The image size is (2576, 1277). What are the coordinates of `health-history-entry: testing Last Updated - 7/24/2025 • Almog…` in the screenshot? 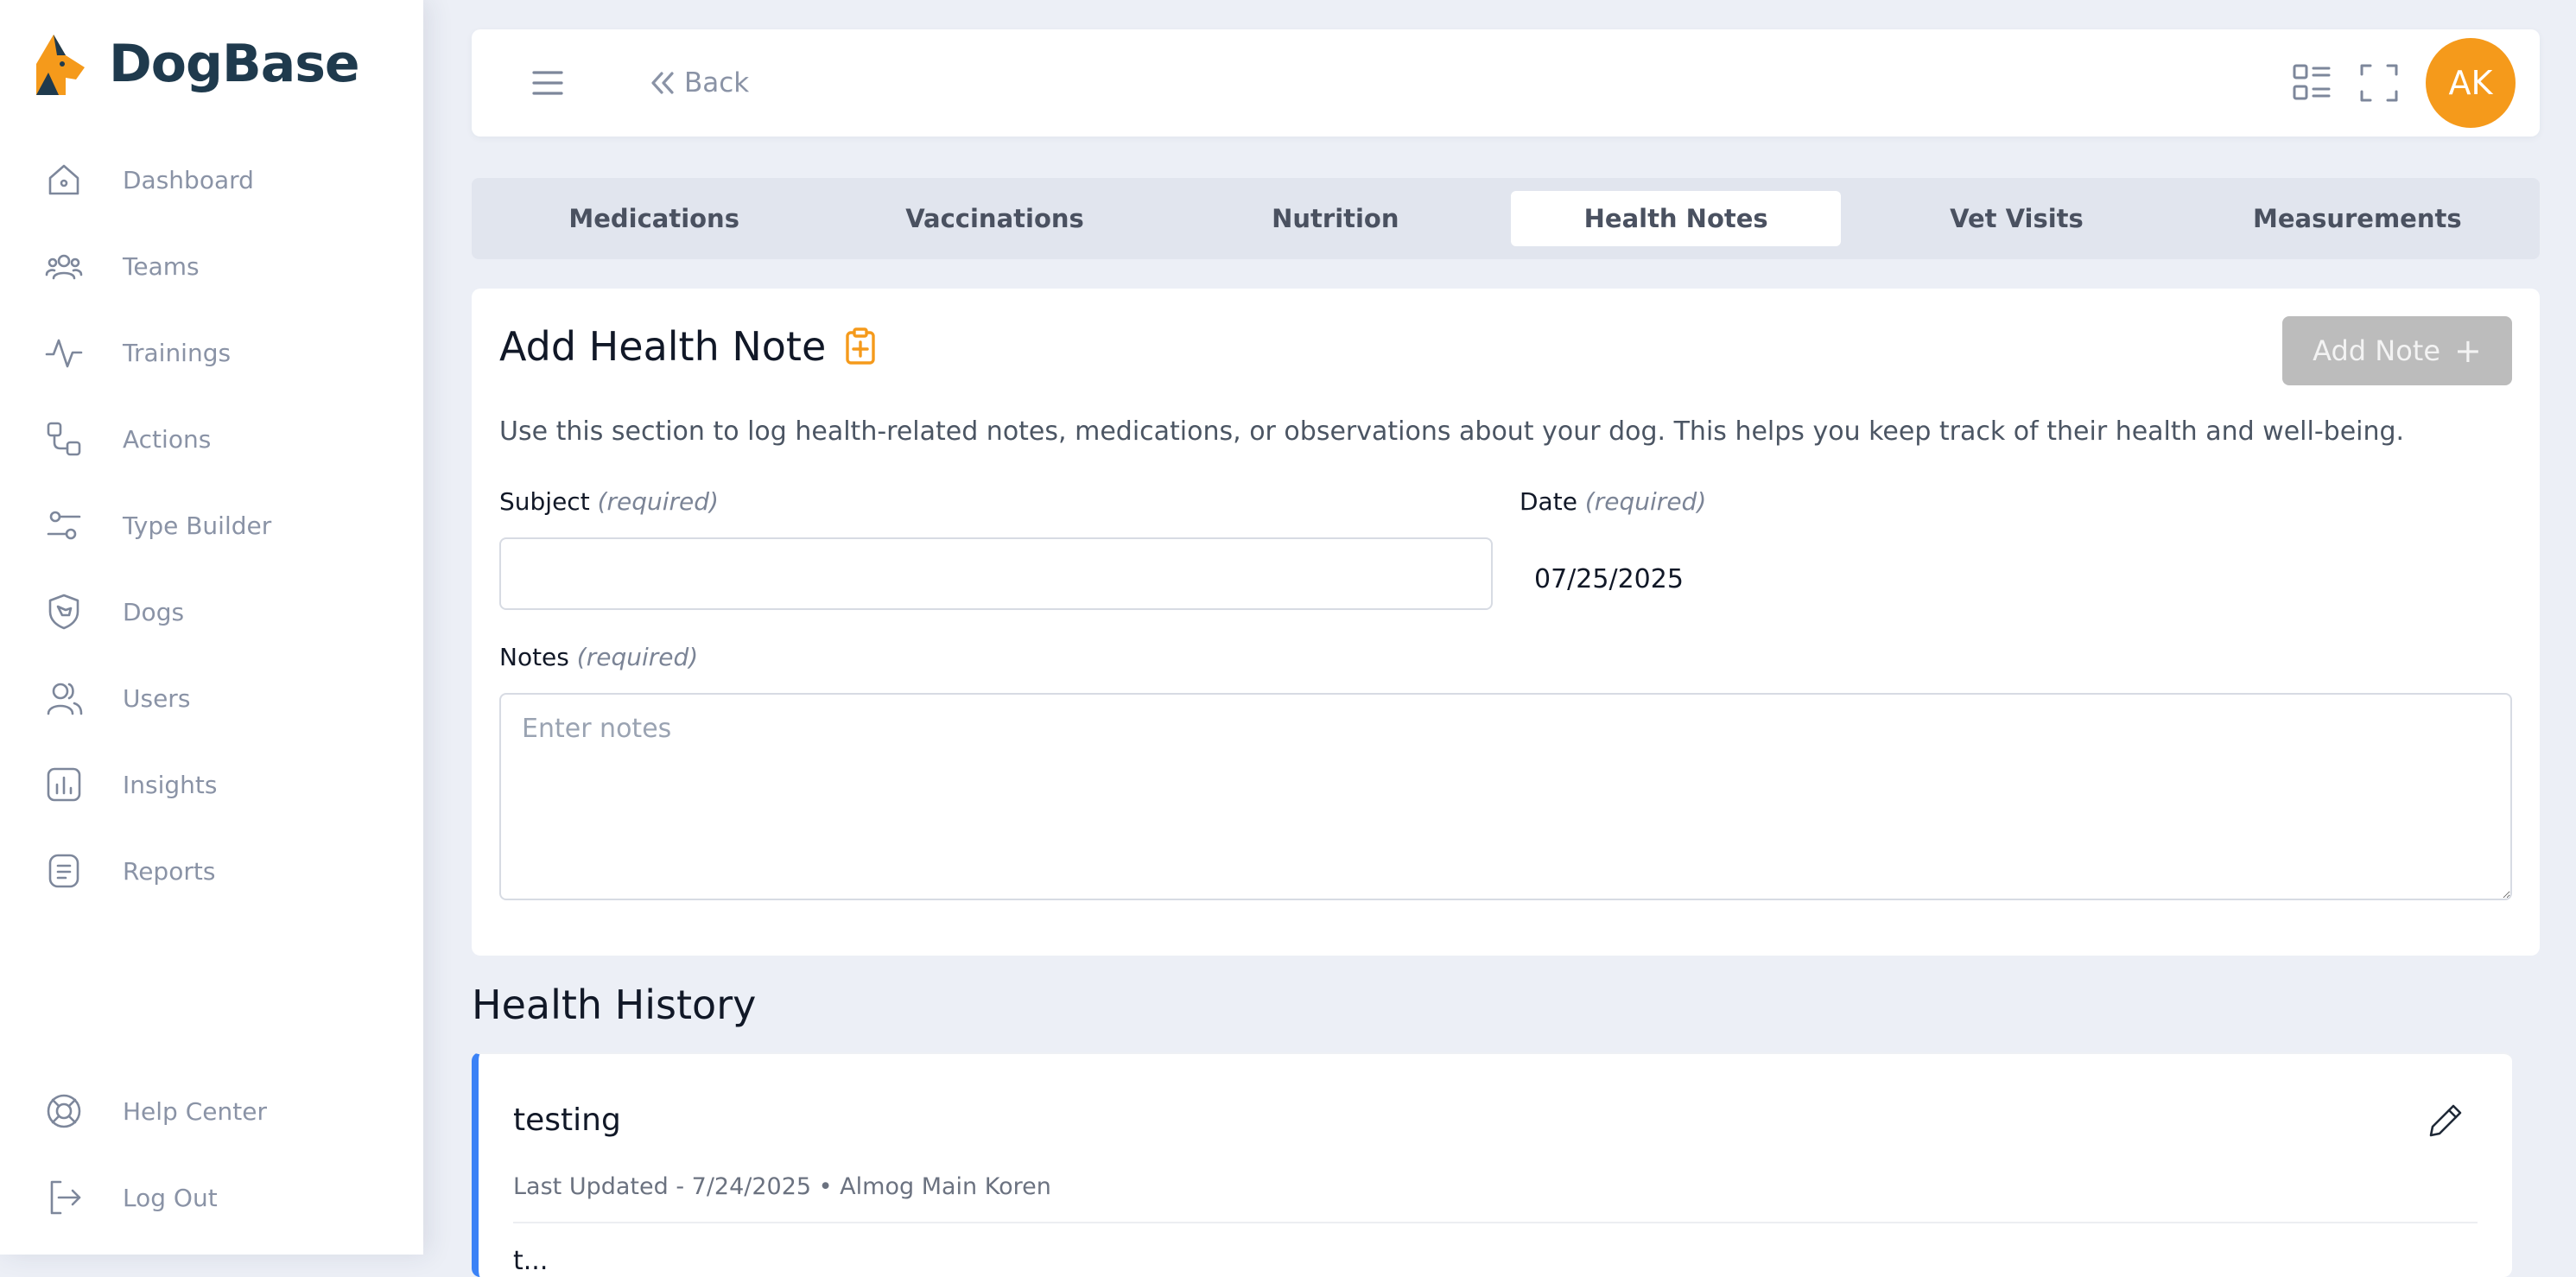 It's located at (1492, 1164).